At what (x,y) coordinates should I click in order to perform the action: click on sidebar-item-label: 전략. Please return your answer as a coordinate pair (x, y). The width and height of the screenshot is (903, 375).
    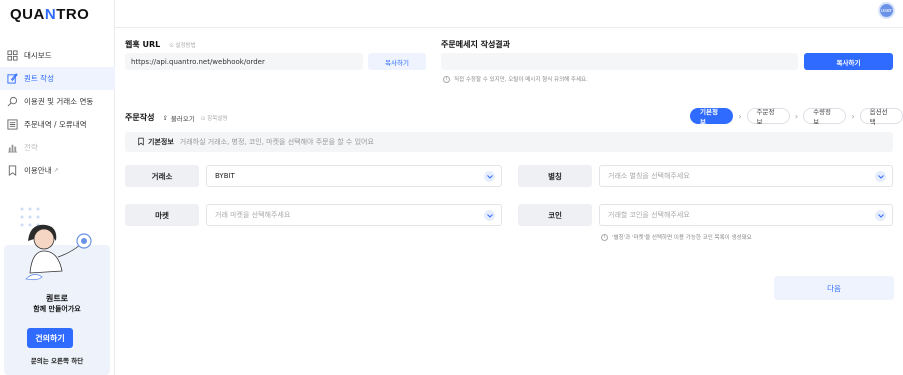
    Looking at the image, I should click on (31, 147).